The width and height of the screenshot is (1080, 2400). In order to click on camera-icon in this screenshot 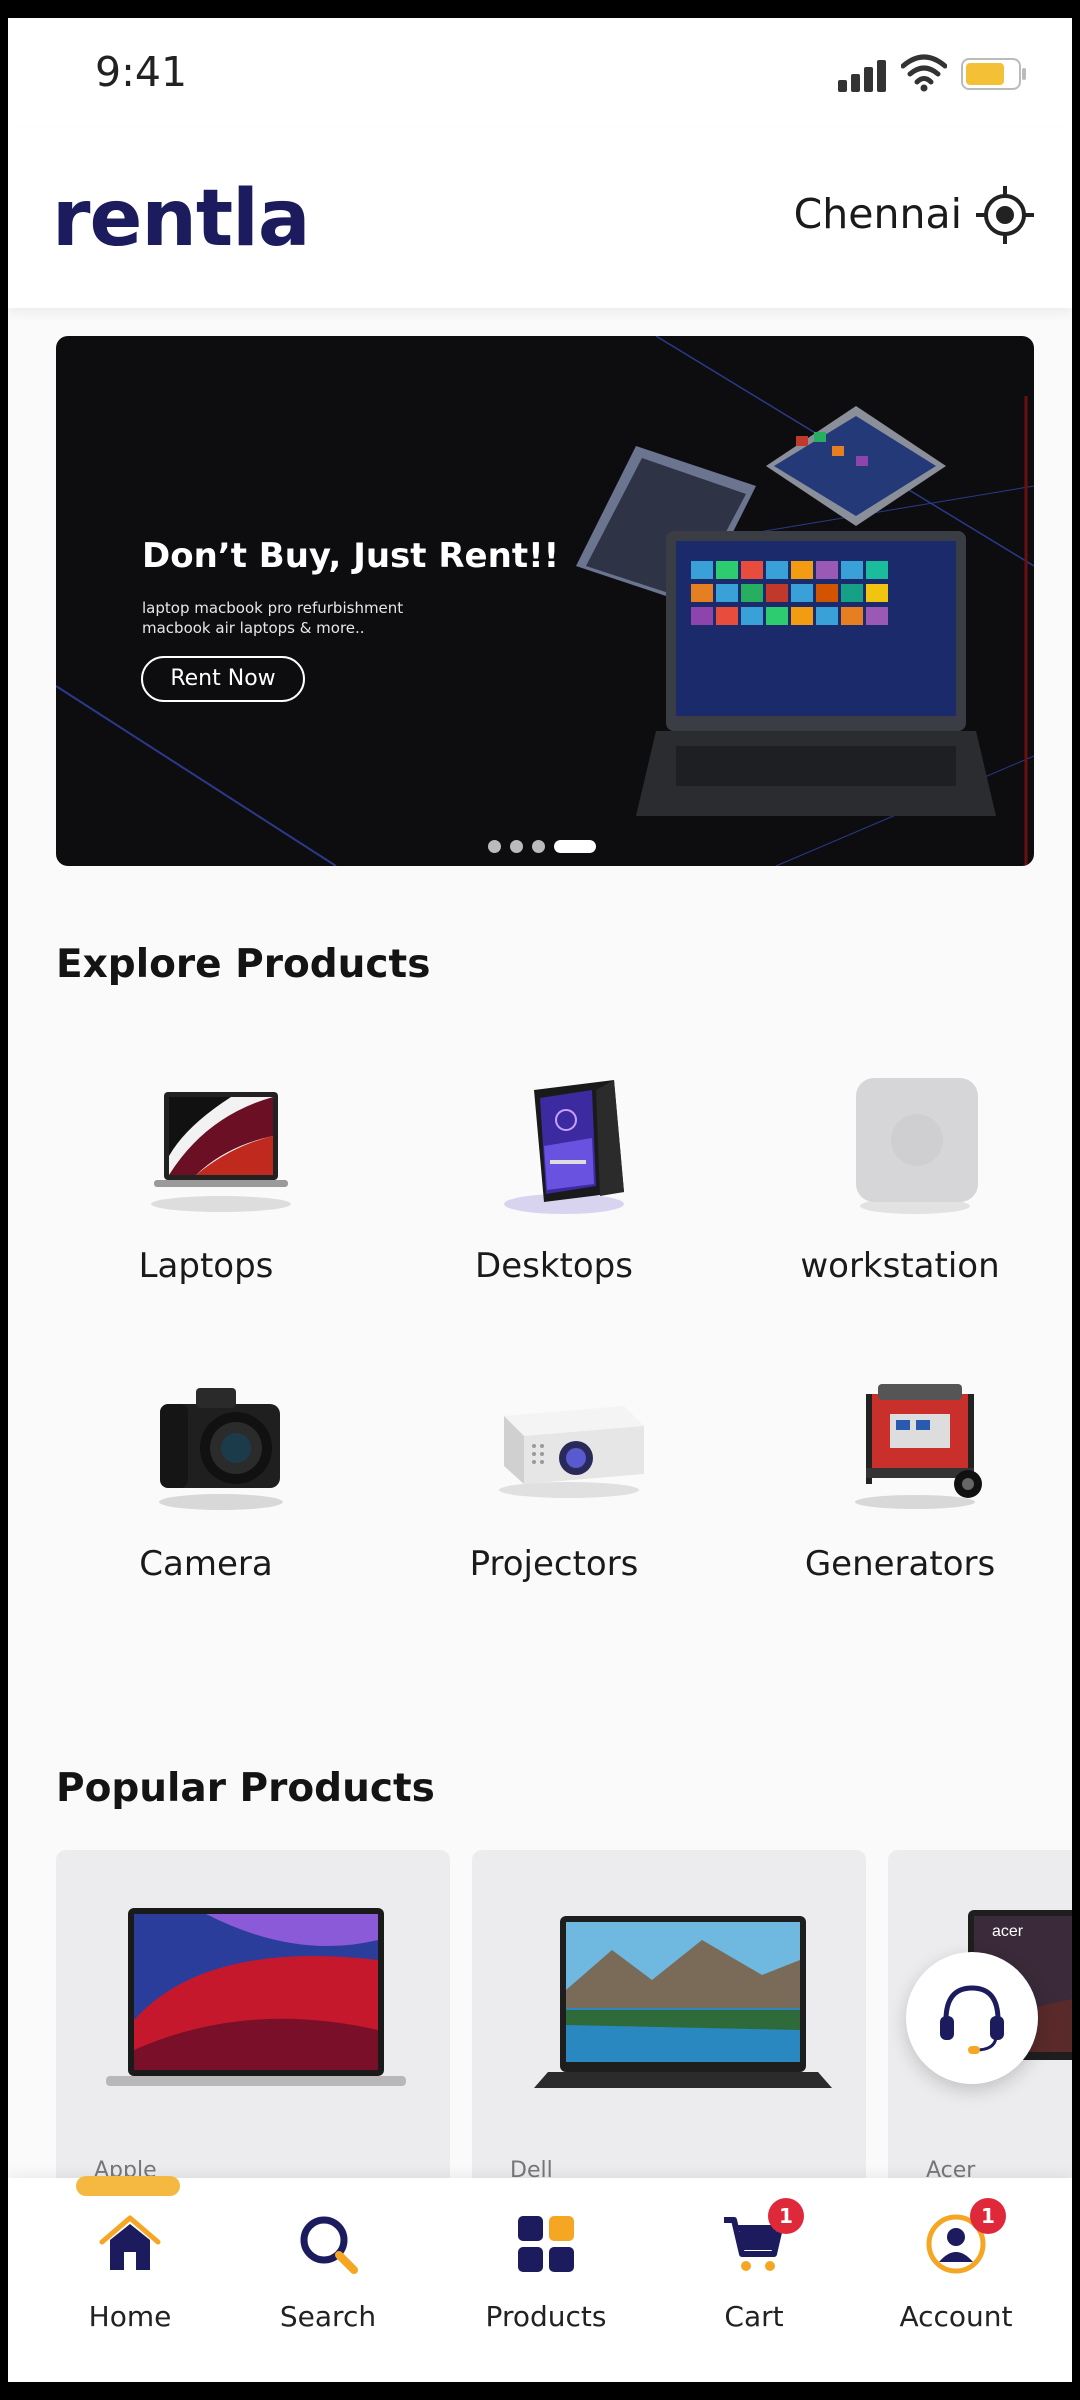, I will do `click(221, 1449)`.